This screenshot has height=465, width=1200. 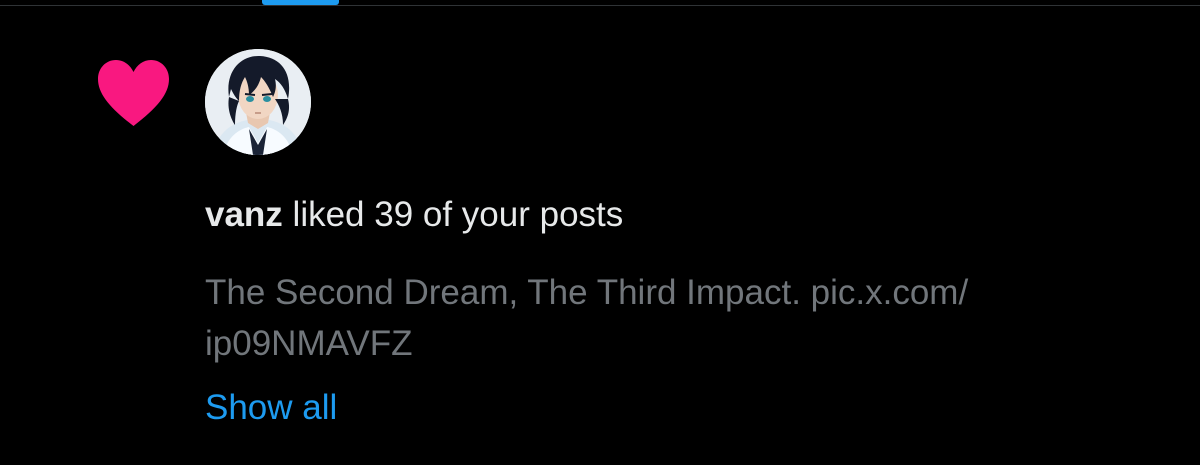 What do you see at coordinates (244, 214) in the screenshot?
I see `username: vanz` at bounding box center [244, 214].